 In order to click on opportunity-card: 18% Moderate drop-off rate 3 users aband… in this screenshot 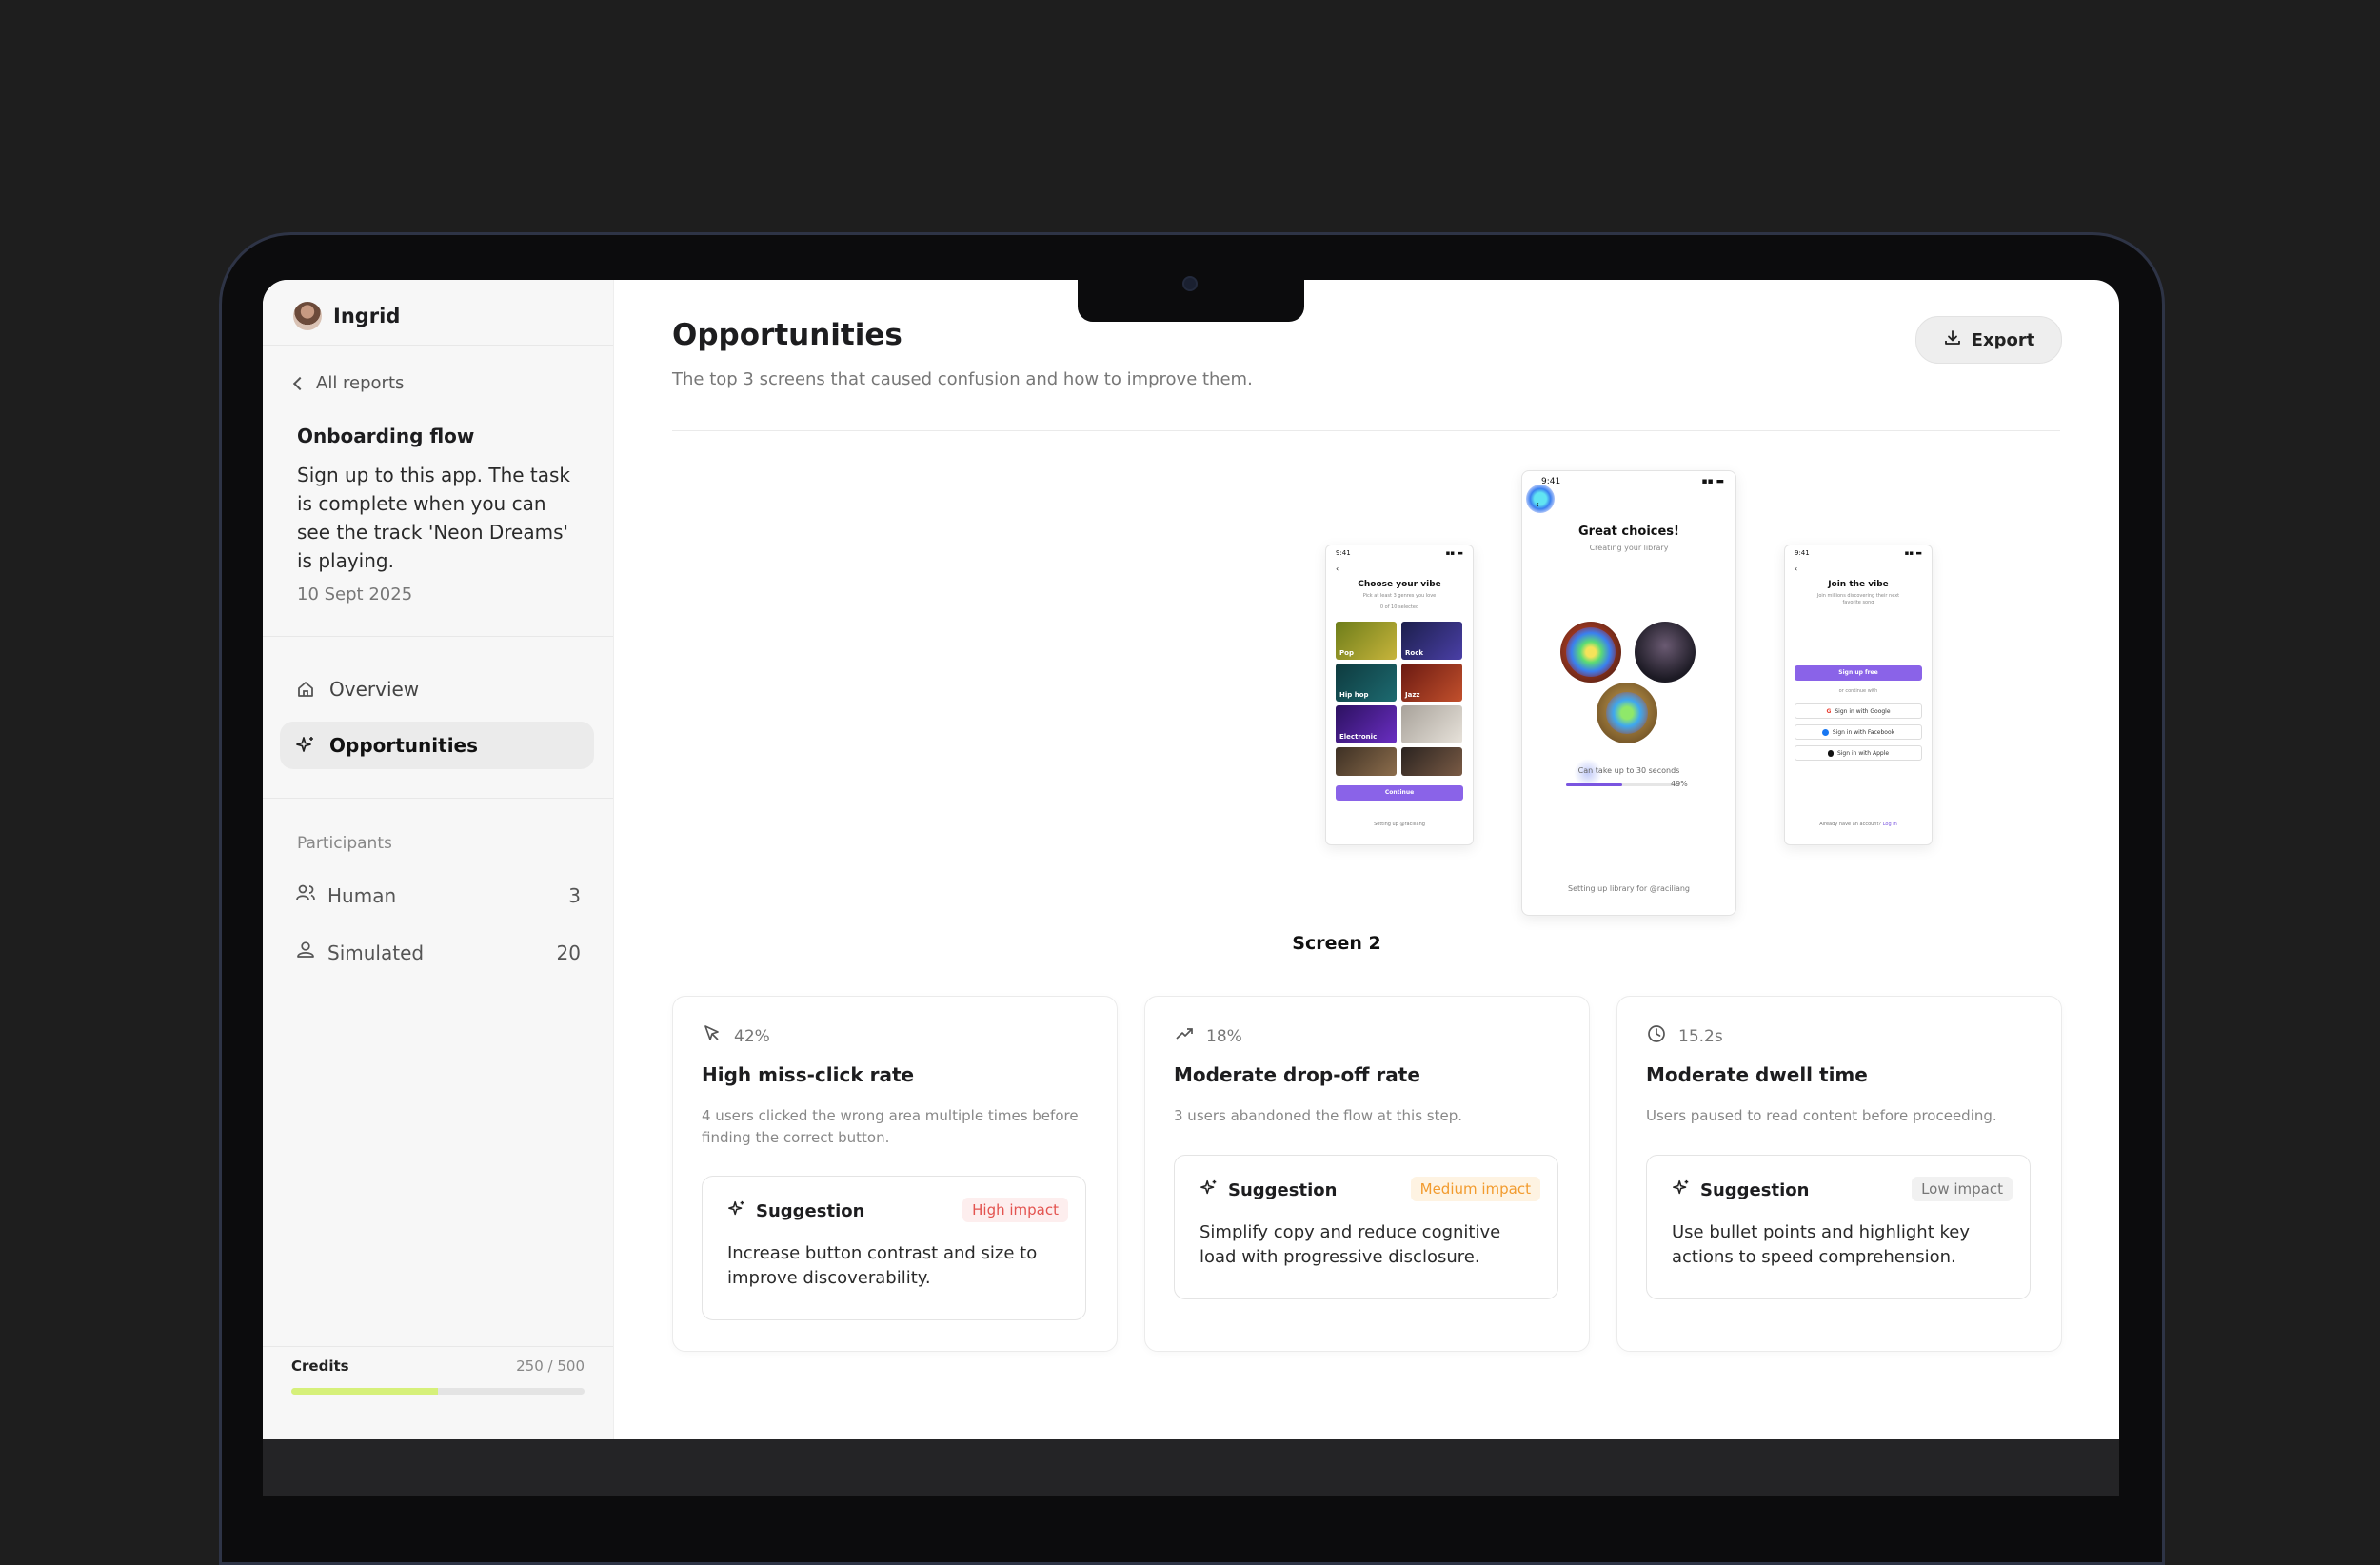, I will do `click(1367, 1174)`.